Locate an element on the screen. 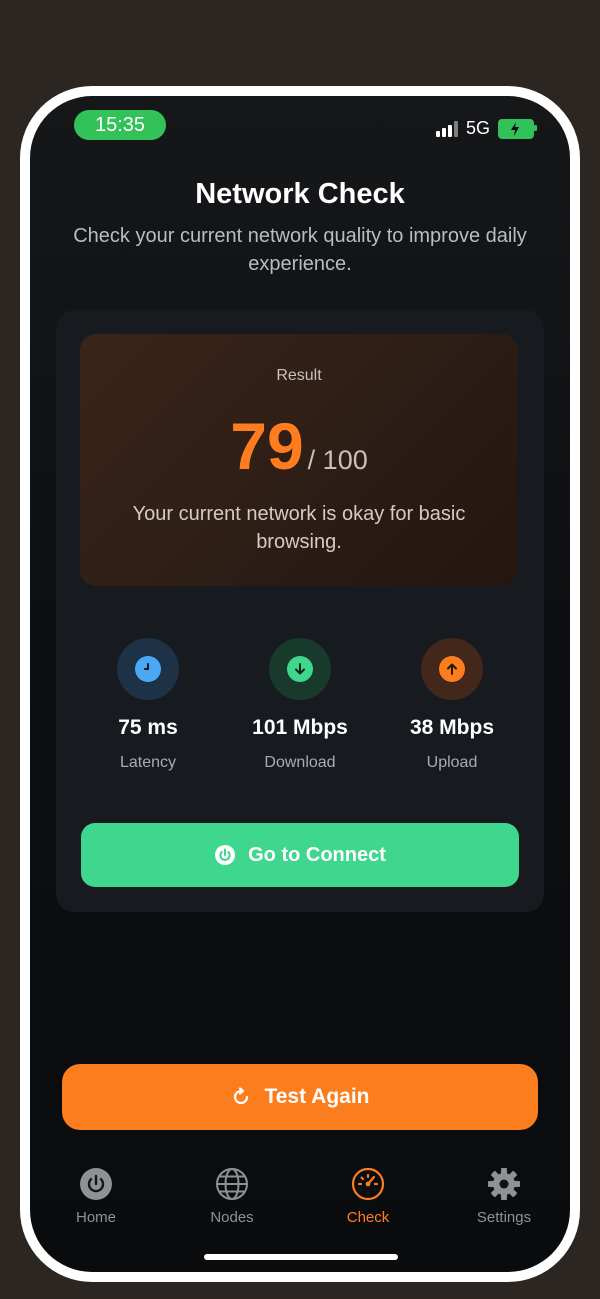 This screenshot has height=1299, width=600. home-indicator is located at coordinates (301, 1257).